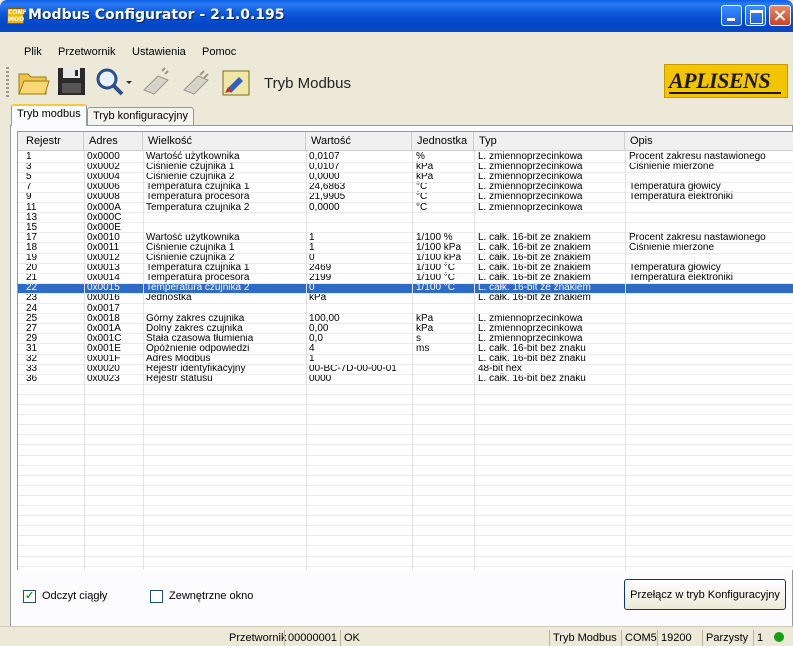 This screenshot has height=646, width=793. I want to click on cell-wielkosc: Rejestr statusu, so click(179, 379).